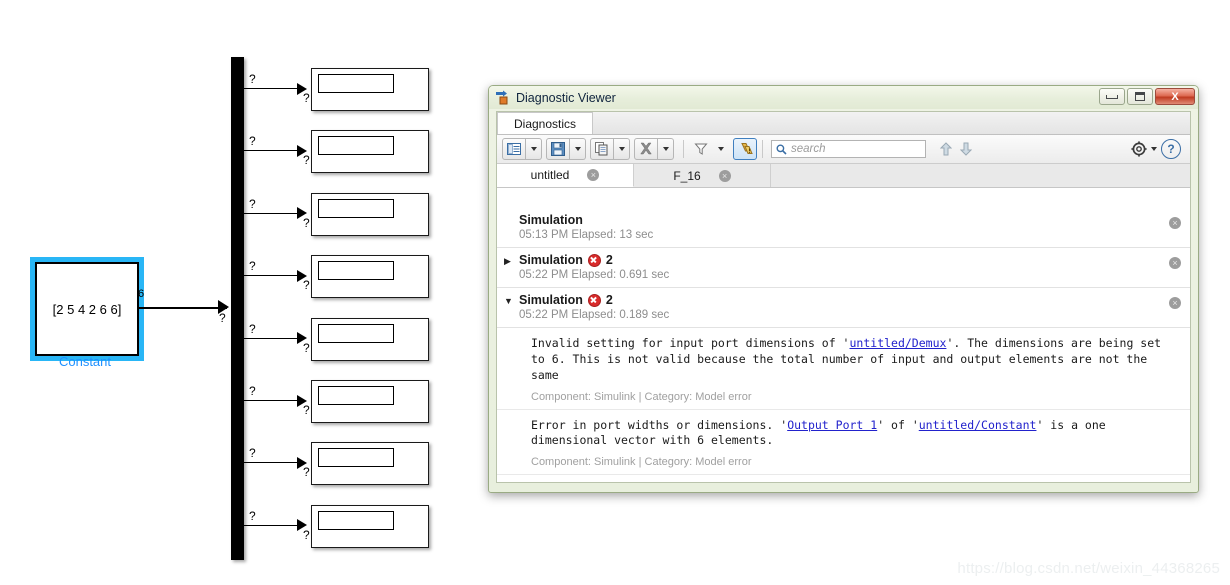  I want to click on funnel-icon, so click(701, 149).